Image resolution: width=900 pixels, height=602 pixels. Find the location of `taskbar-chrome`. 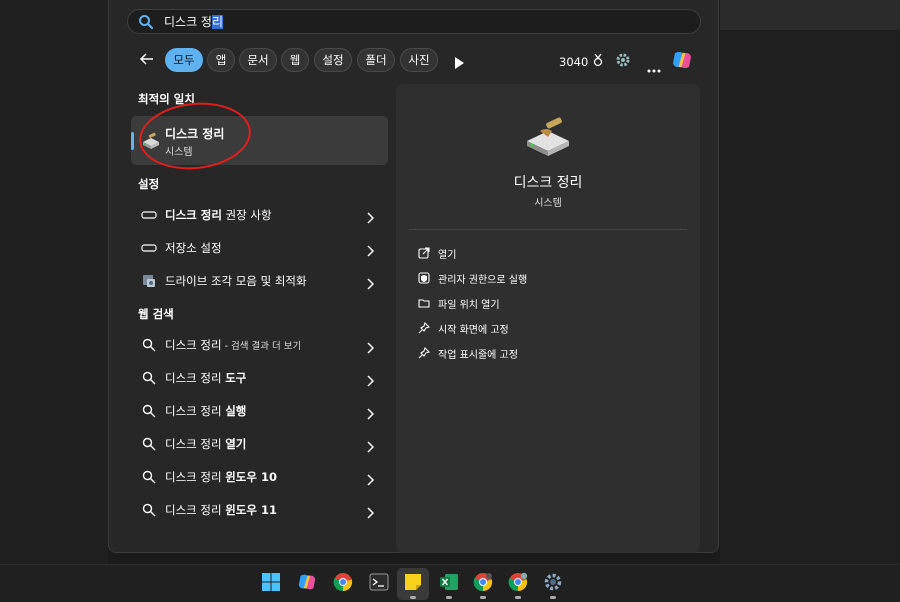

taskbar-chrome is located at coordinates (343, 584).